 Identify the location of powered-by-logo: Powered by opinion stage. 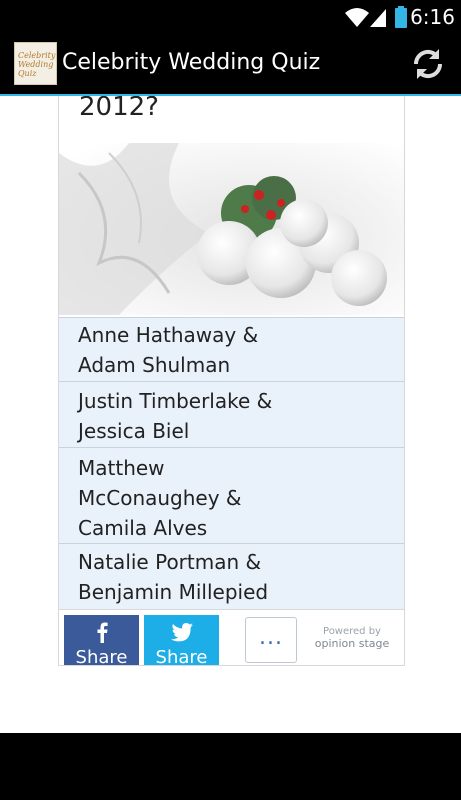
(352, 638).